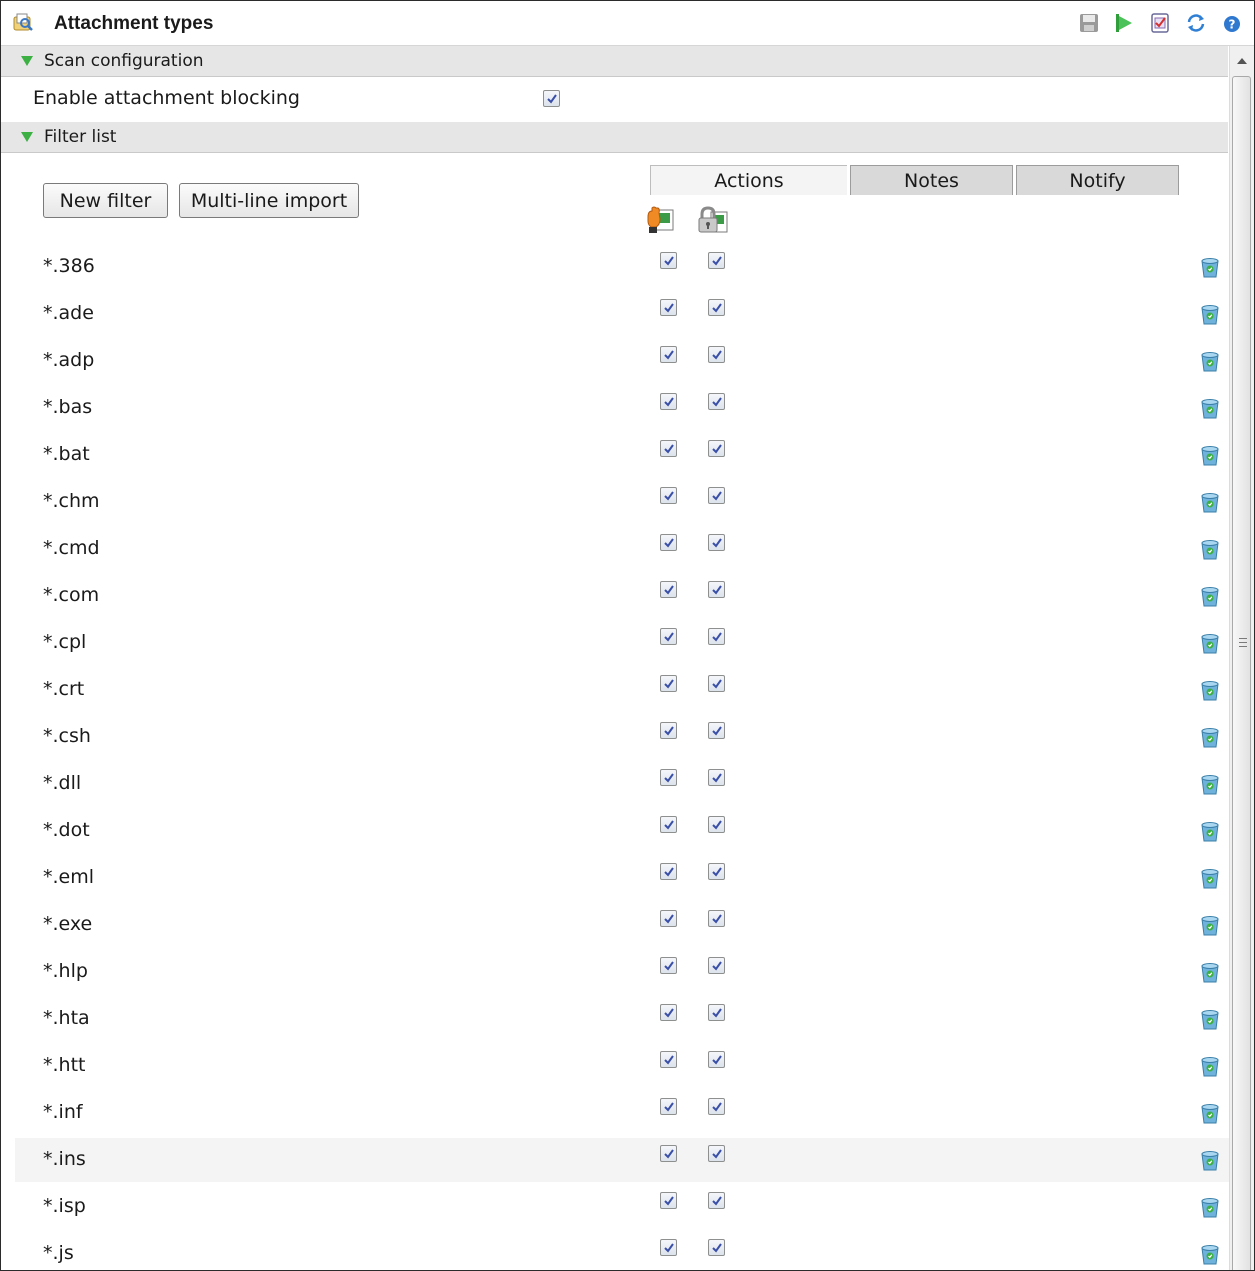 This screenshot has width=1255, height=1271. I want to click on tab-notes: Notes, so click(931, 180).